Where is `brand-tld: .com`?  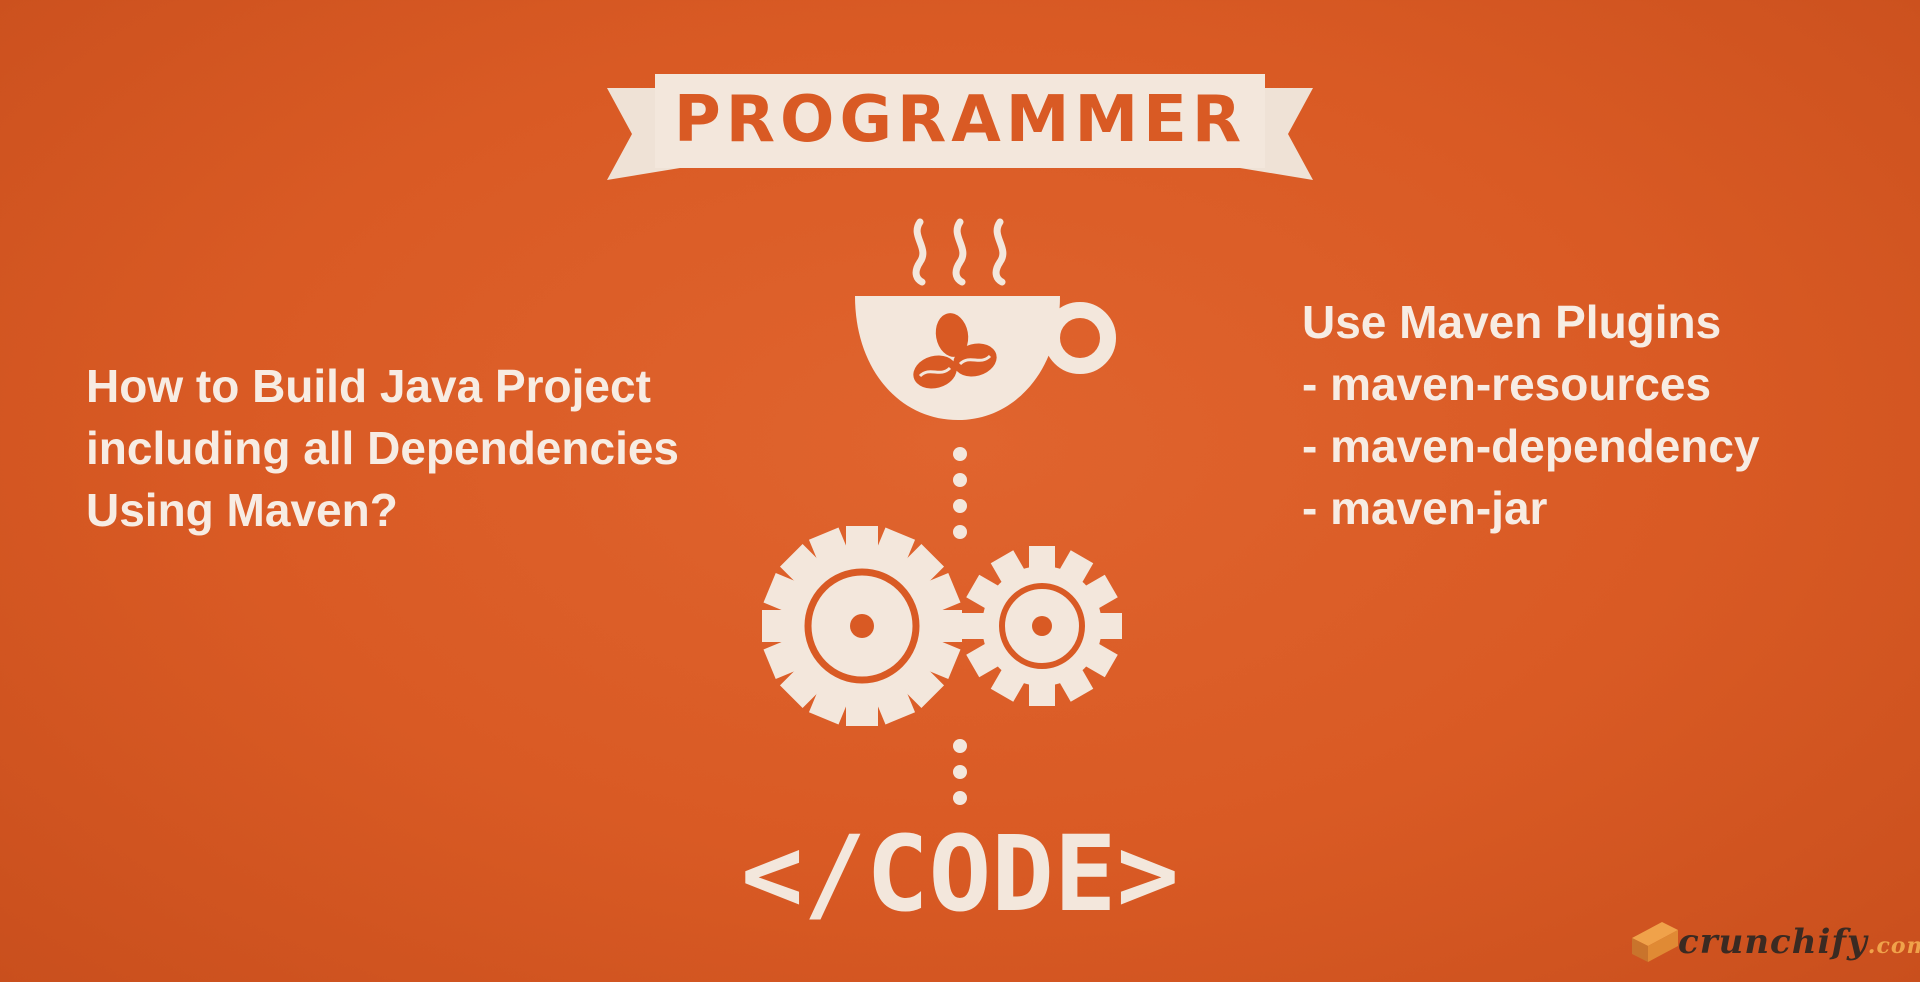 brand-tld: .com is located at coordinates (1893, 946).